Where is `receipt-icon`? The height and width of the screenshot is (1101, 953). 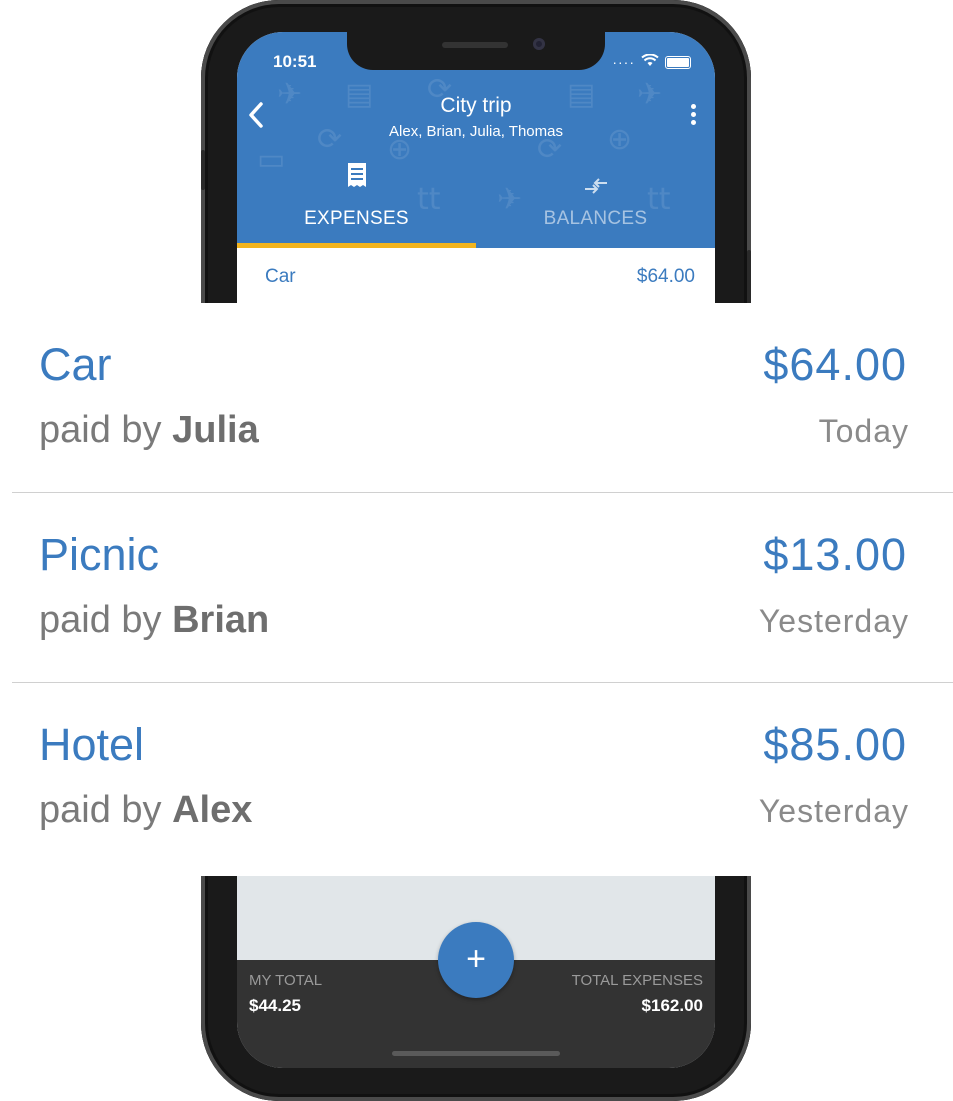 receipt-icon is located at coordinates (356, 178).